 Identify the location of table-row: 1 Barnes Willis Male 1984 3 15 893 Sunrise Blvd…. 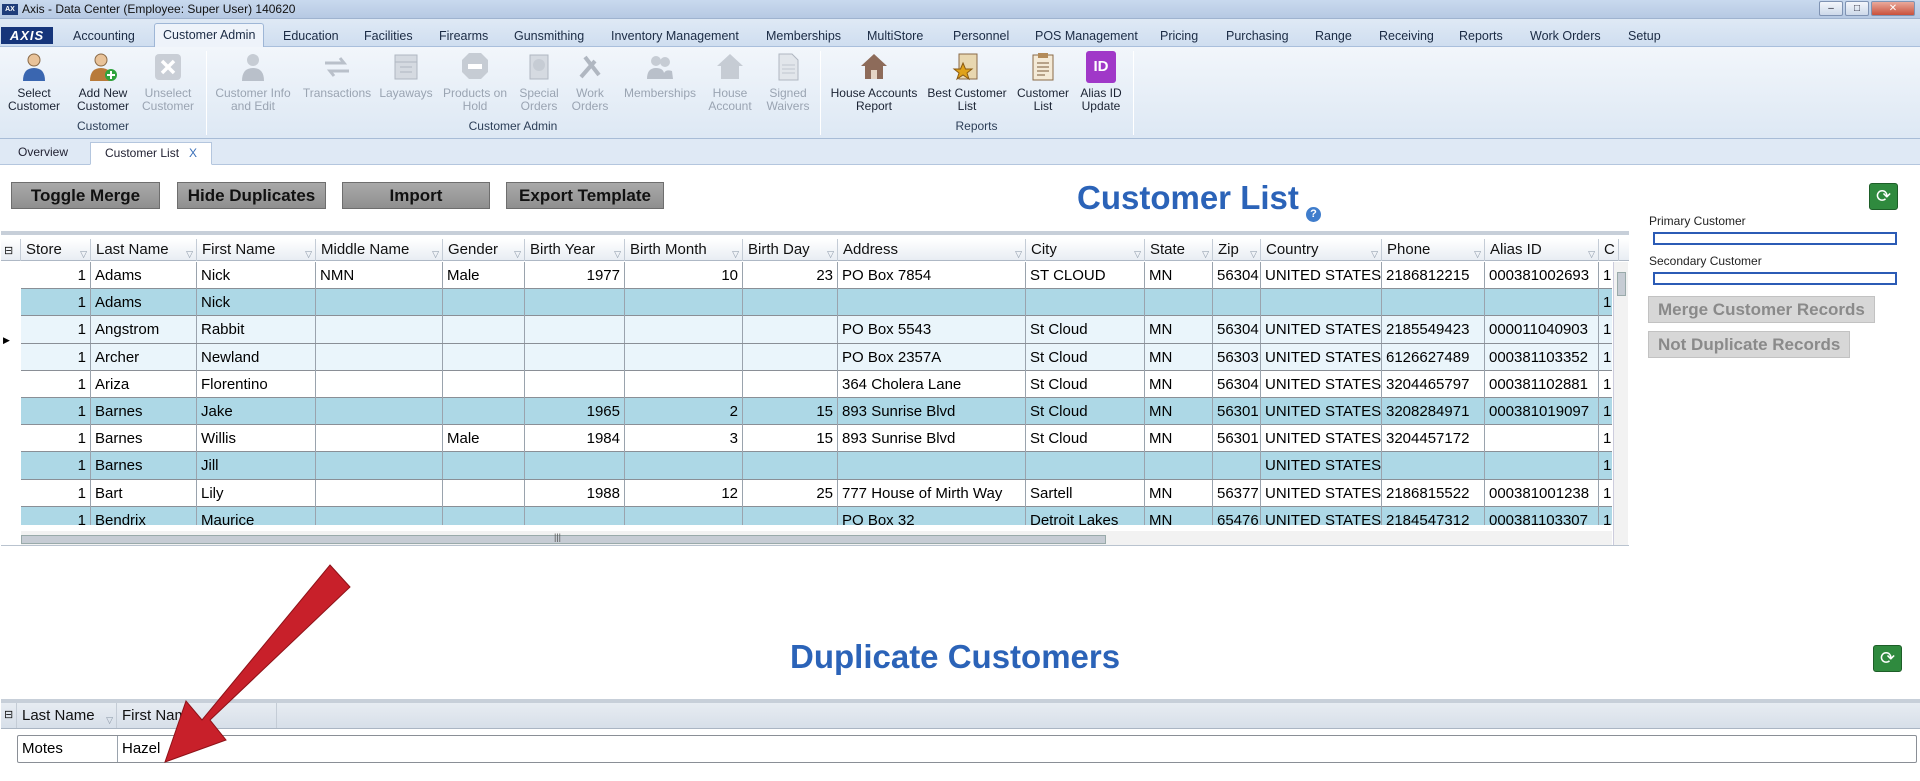
(816, 439).